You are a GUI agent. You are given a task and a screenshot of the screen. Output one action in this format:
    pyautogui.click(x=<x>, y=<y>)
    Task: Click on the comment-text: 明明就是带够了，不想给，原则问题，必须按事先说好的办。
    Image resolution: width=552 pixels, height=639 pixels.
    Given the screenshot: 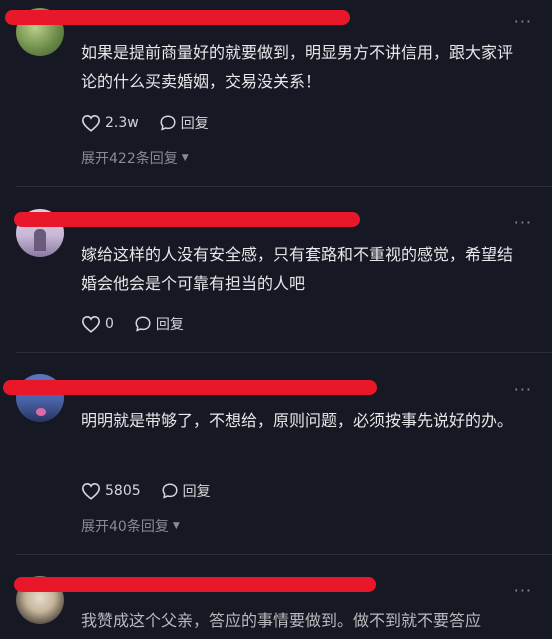 What is the action you would take?
    pyautogui.click(x=297, y=420)
    